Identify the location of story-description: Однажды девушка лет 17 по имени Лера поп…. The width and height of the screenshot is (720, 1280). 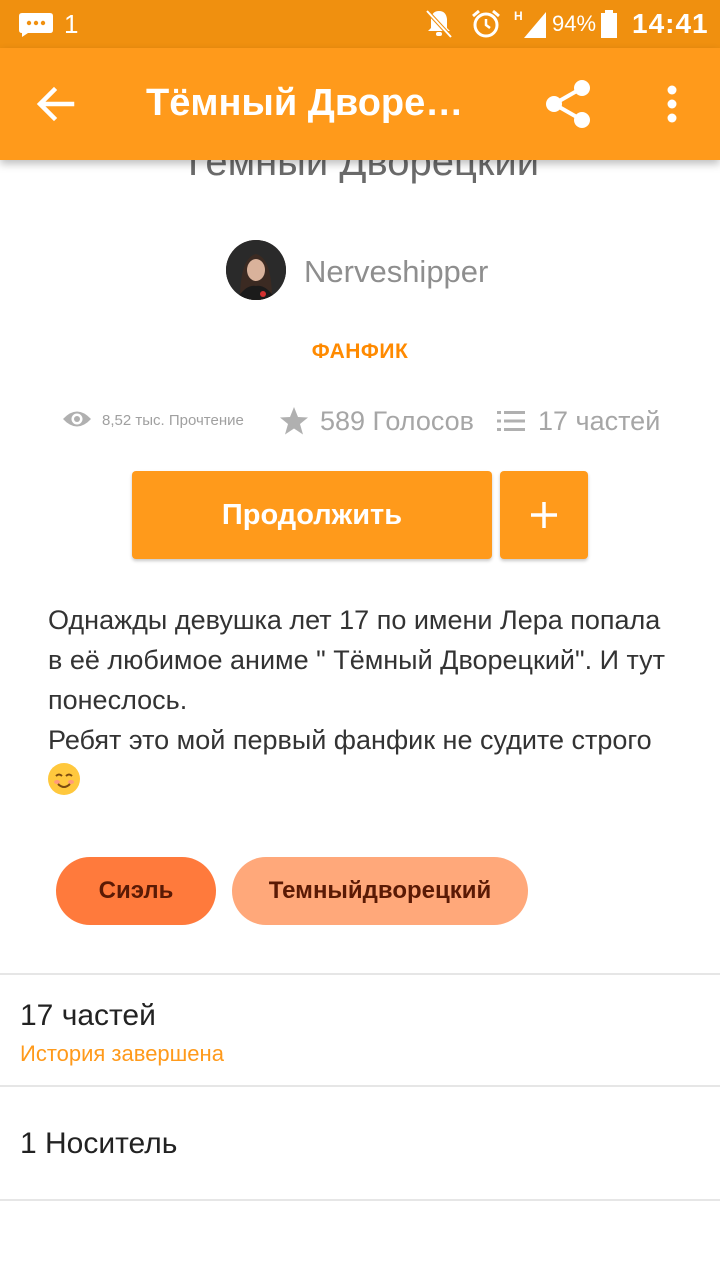
(358, 700).